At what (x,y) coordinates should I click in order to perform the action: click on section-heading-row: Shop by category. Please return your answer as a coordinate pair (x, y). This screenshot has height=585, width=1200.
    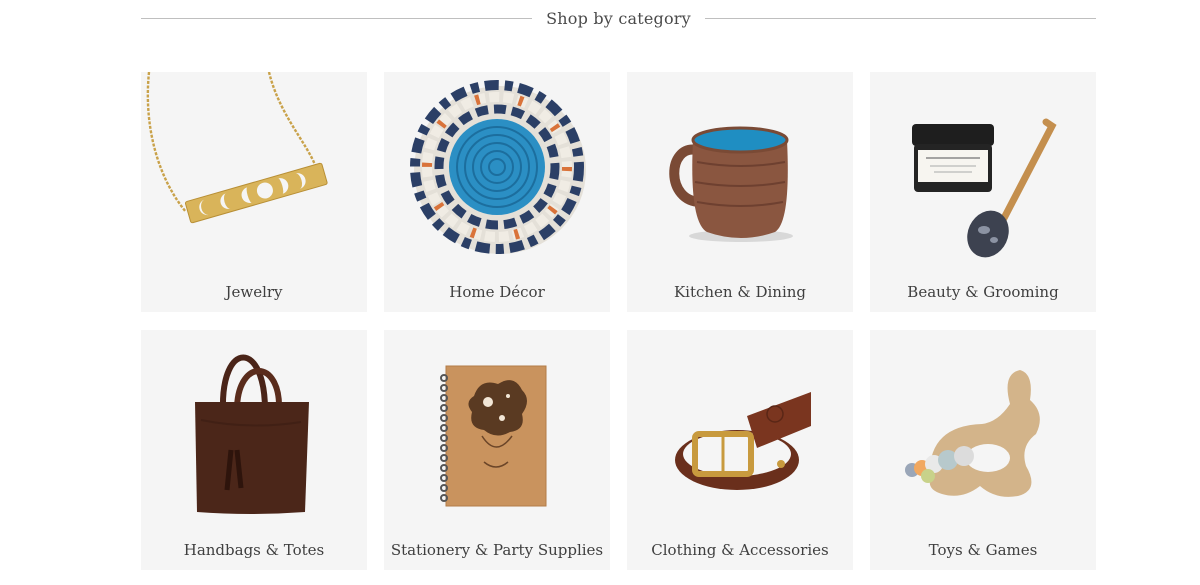
    Looking at the image, I should click on (619, 18).